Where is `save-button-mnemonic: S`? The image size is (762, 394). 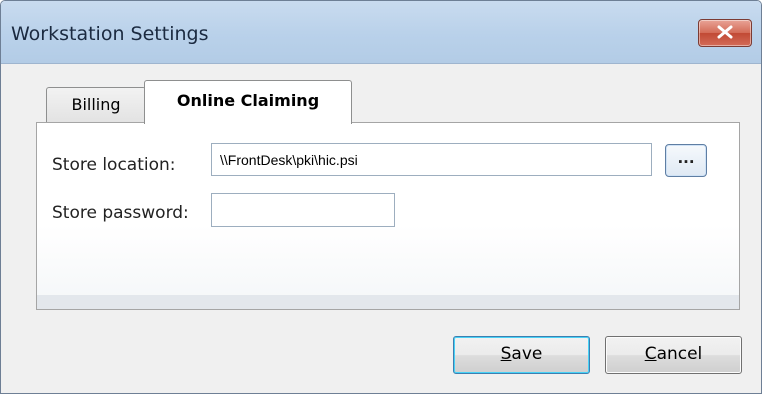 save-button-mnemonic: S is located at coordinates (506, 354).